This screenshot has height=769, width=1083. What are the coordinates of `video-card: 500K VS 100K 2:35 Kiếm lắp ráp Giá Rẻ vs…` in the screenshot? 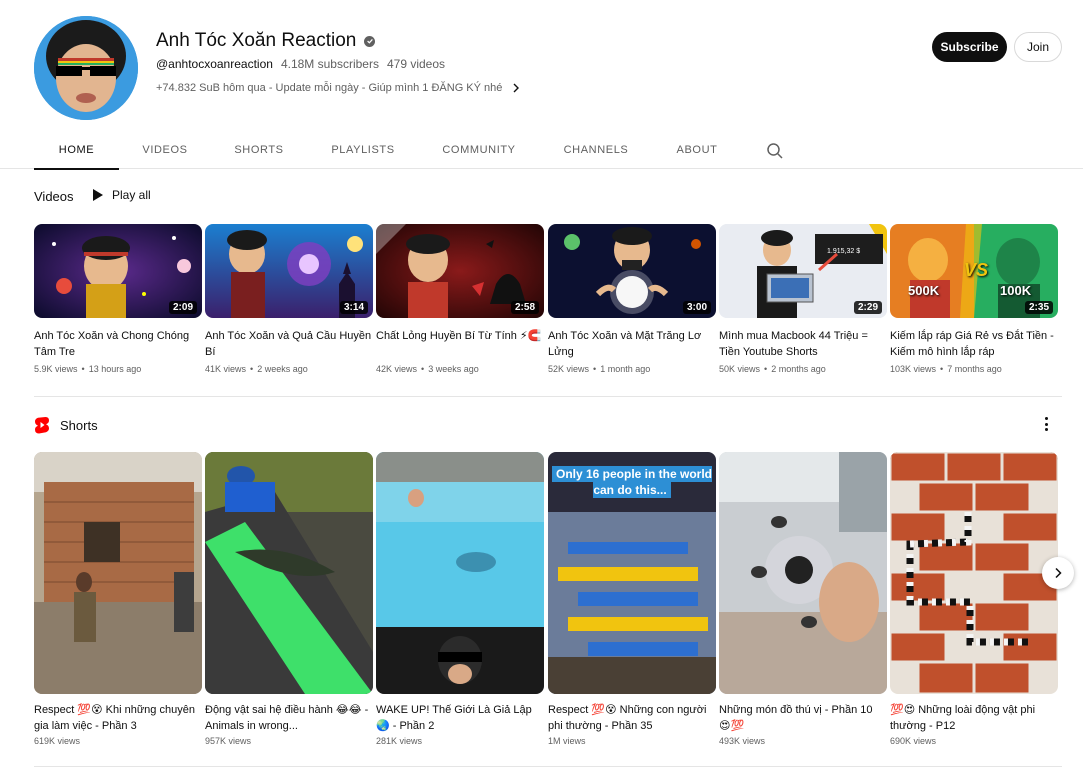 It's located at (974, 299).